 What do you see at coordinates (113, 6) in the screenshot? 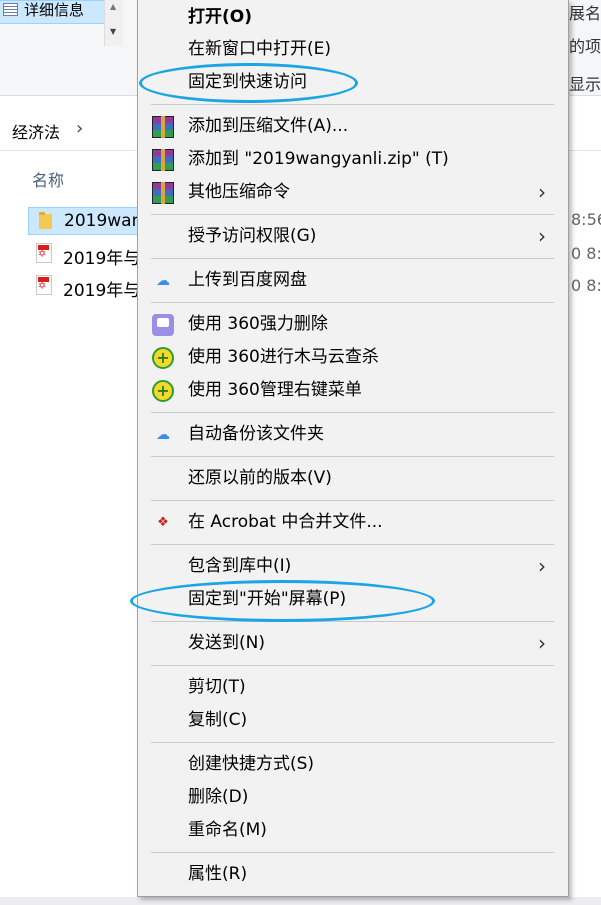
I see `scroll-up-icon: ▲` at bounding box center [113, 6].